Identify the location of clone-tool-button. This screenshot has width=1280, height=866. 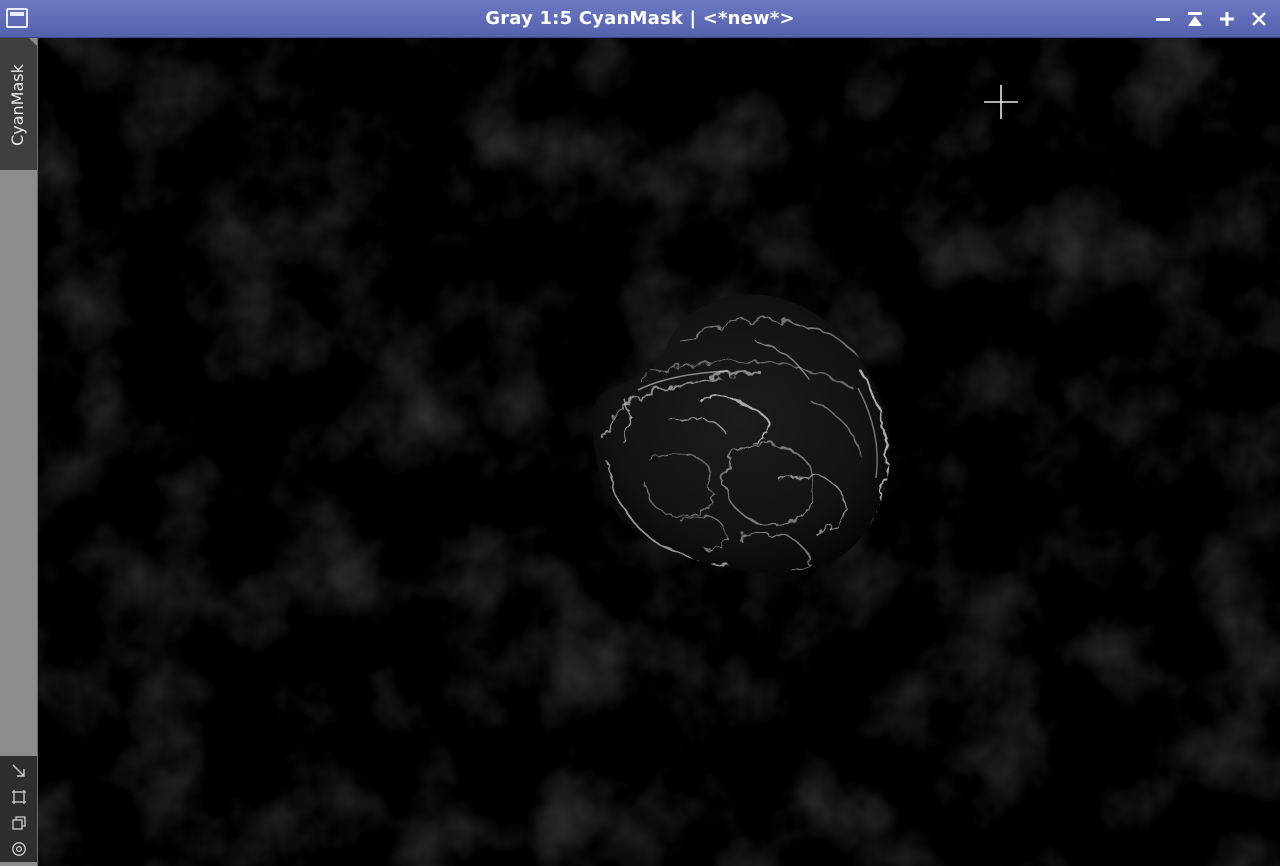
(19, 823).